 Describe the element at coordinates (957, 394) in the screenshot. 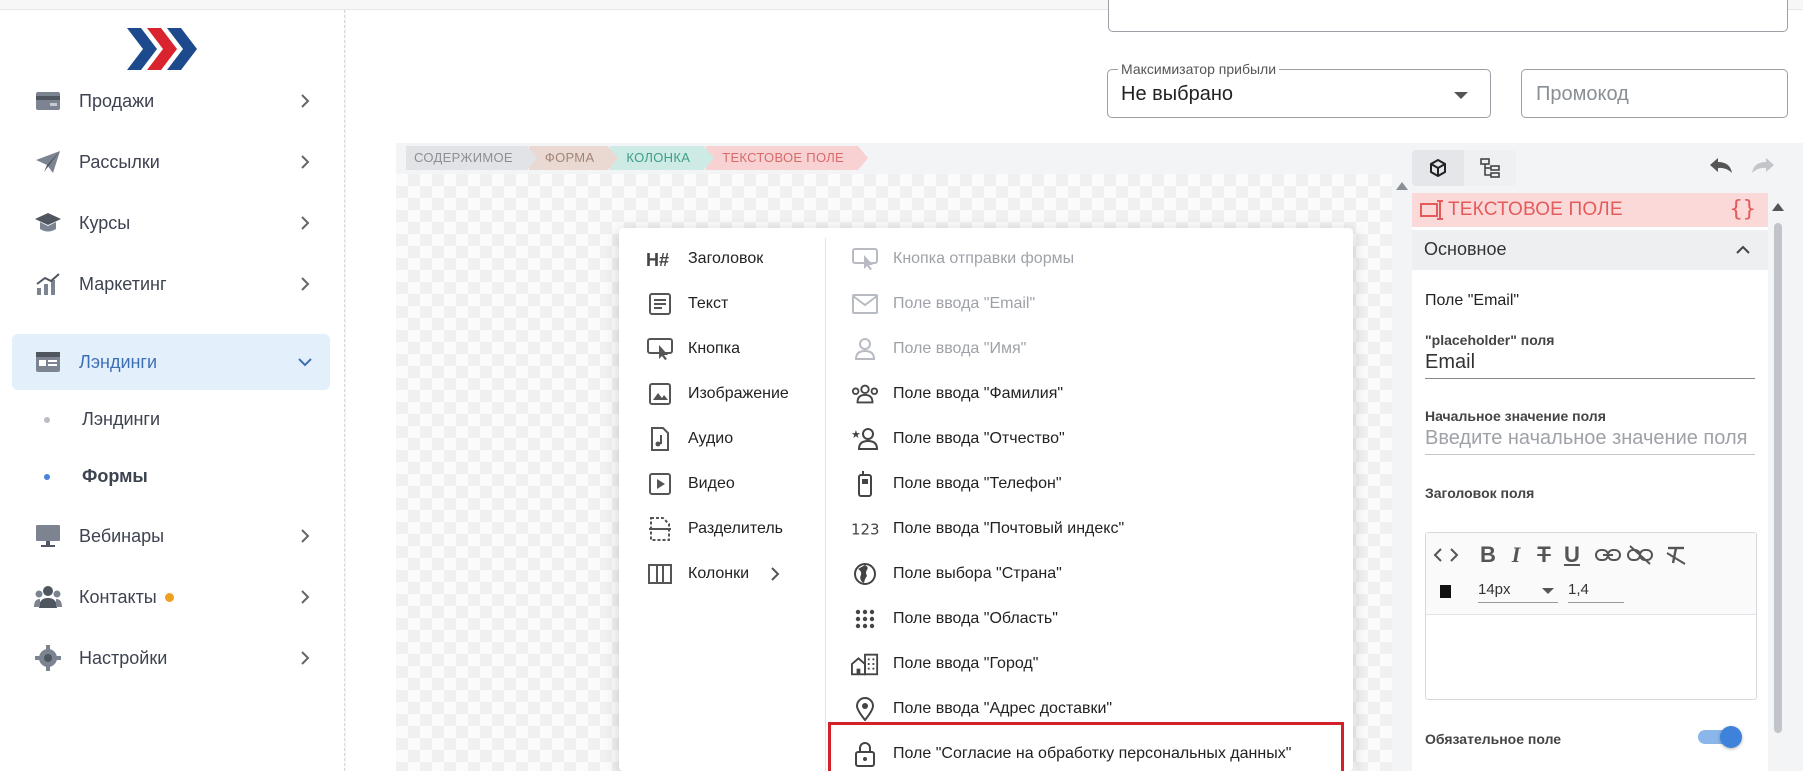

I see `menu-item-surname-field: Поле ввода "Фамилия"` at that location.